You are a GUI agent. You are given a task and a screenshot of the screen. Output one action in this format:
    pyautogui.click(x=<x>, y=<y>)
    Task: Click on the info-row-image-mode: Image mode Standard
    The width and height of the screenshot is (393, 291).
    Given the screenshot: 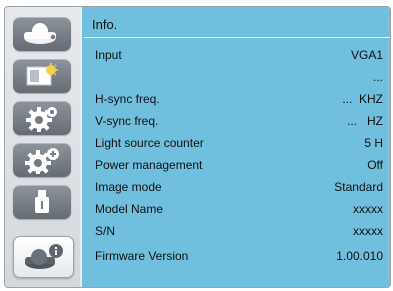 What is the action you would take?
    pyautogui.click(x=236, y=187)
    